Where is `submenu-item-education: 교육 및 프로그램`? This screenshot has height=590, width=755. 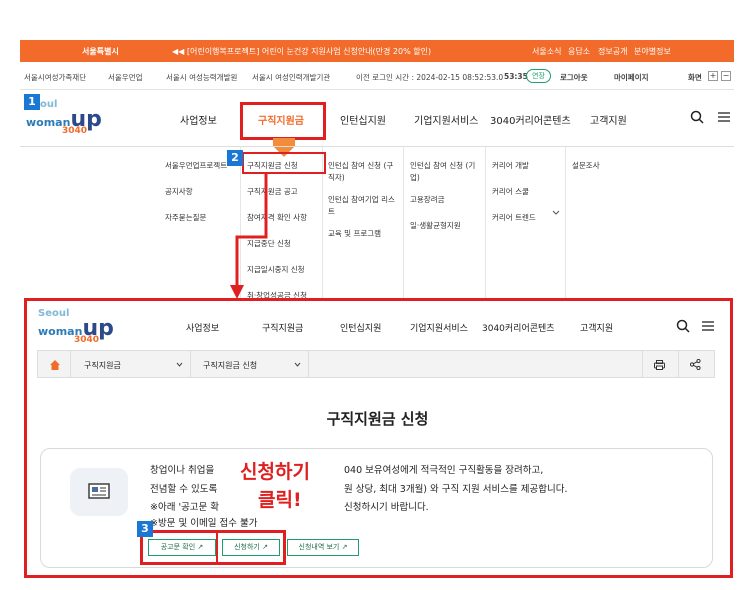
submenu-item-education: 교육 및 프로그램 is located at coordinates (364, 233).